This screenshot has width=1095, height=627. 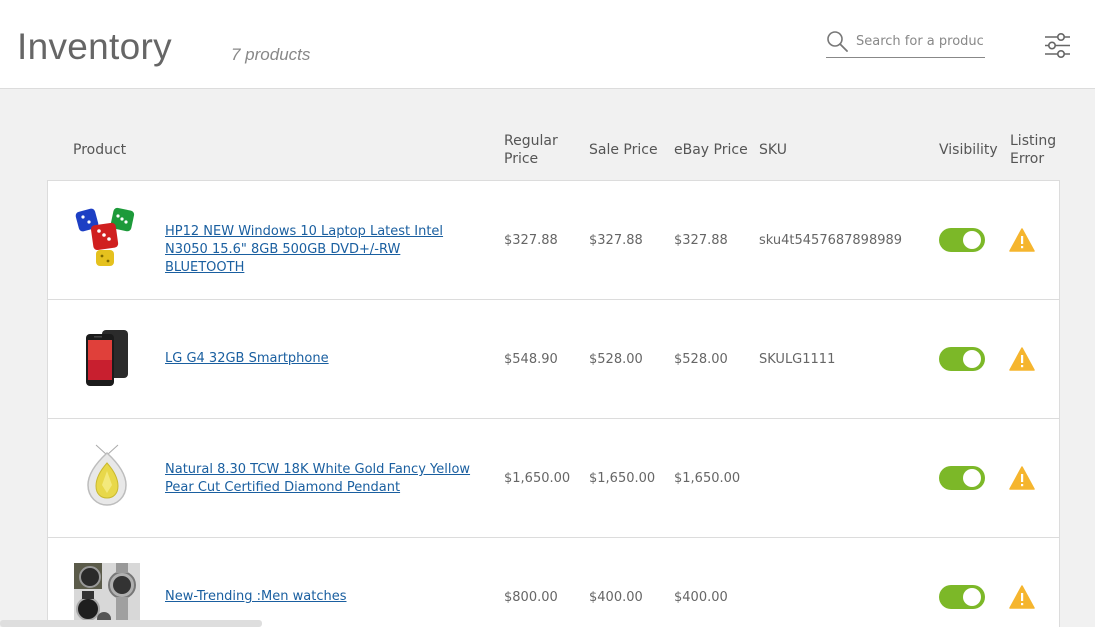 What do you see at coordinates (701, 359) in the screenshot?
I see `ebay-price: $528.00` at bounding box center [701, 359].